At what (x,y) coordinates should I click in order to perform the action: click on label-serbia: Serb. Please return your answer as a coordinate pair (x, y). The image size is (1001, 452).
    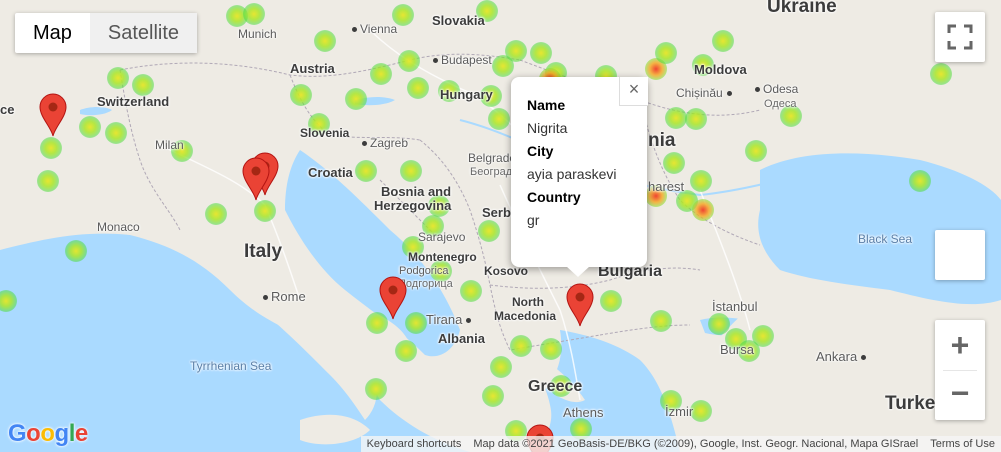
    Looking at the image, I should click on (496, 212).